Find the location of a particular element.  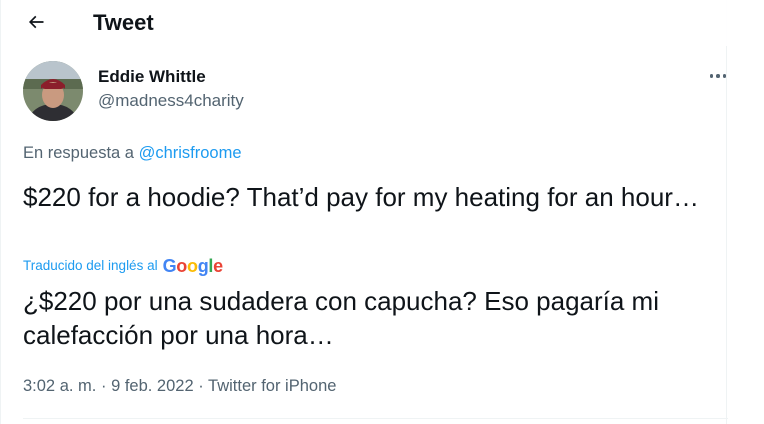

translation-attribution: Traducido del inglés al Google is located at coordinates (123, 266).